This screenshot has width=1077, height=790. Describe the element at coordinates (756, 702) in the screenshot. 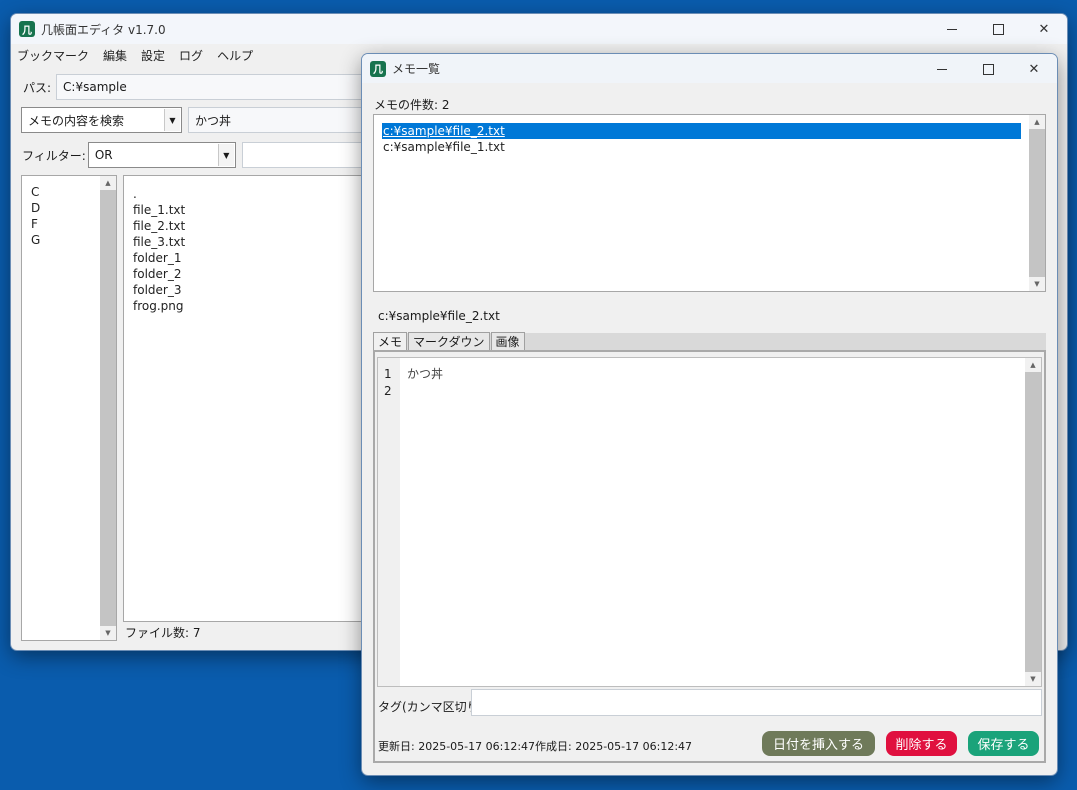

I see `tag-input` at that location.